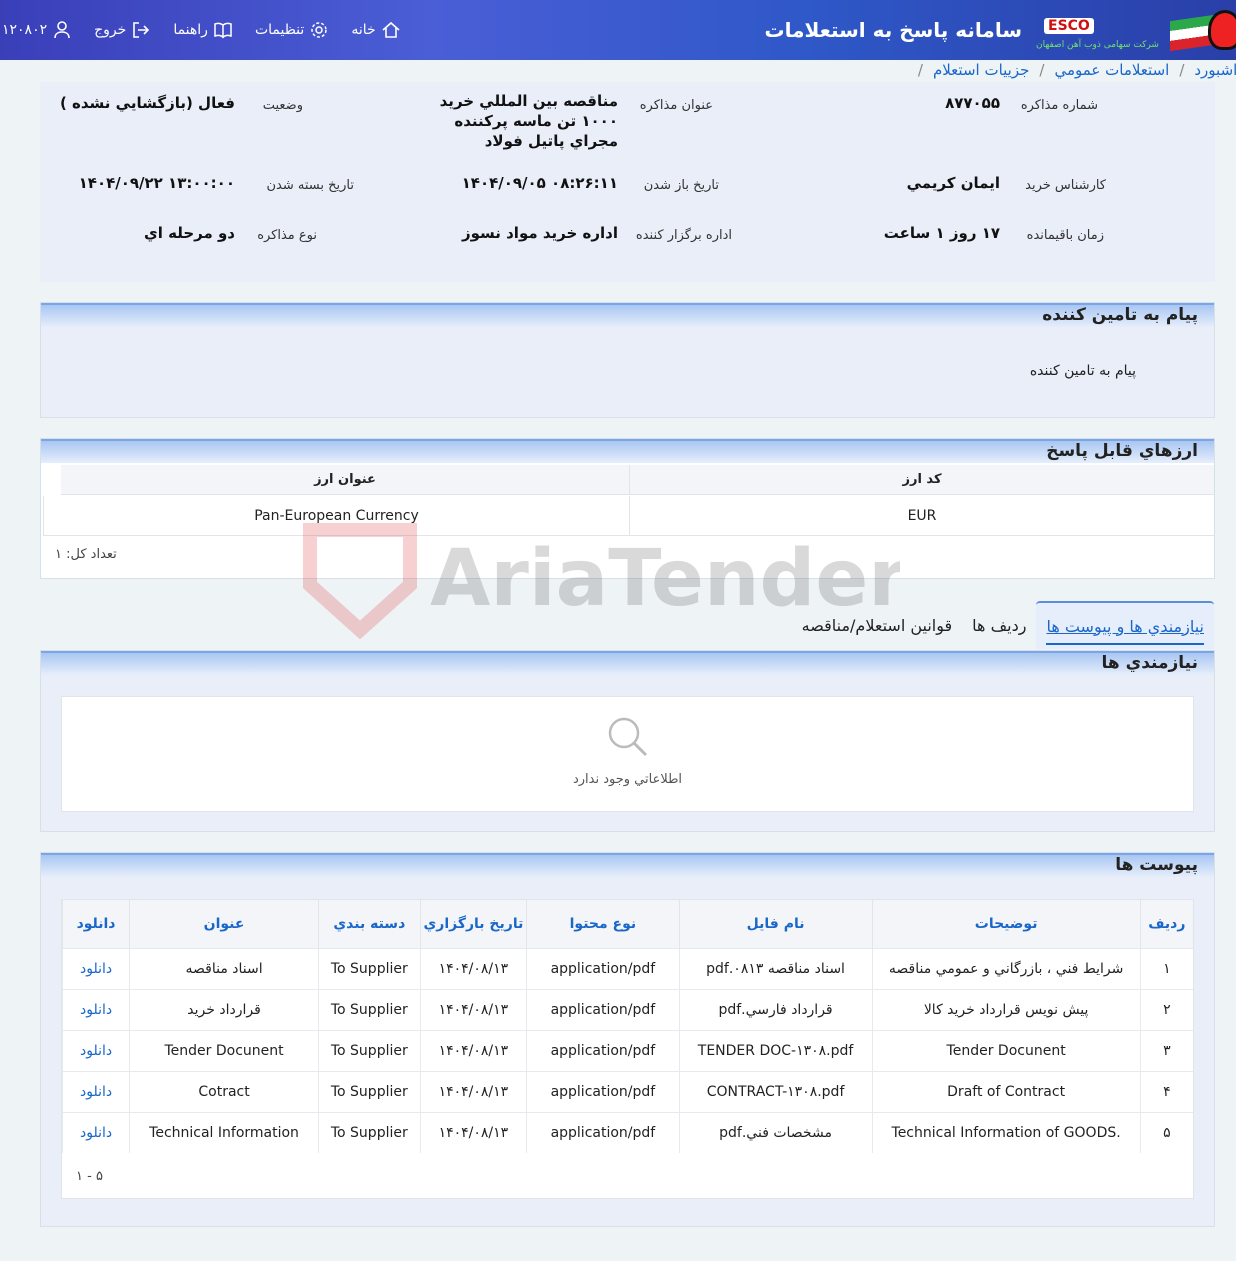  Describe the element at coordinates (1120, 315) in the screenshot. I see `supplier-message-heading: پيام به تامين كننده` at that location.